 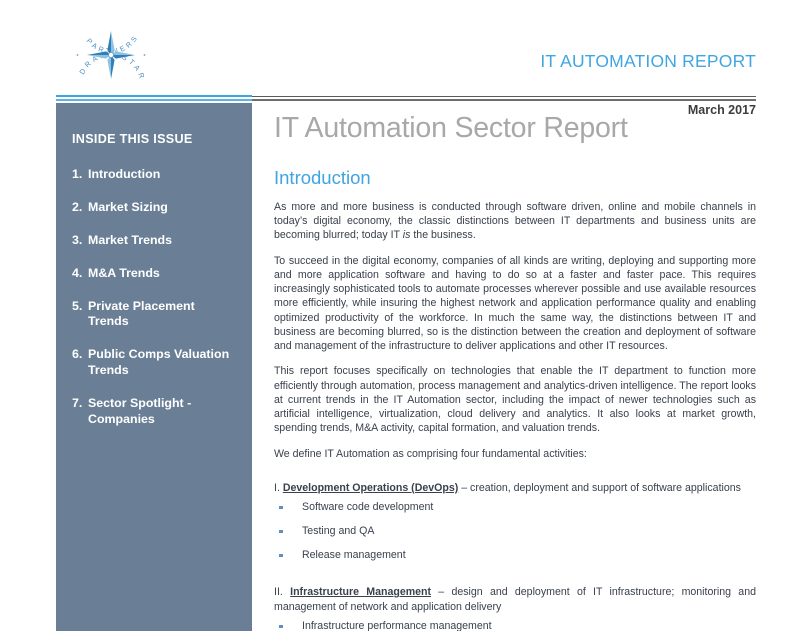 What do you see at coordinates (154, 100) in the screenshot?
I see `header-rule-blue-secondary` at bounding box center [154, 100].